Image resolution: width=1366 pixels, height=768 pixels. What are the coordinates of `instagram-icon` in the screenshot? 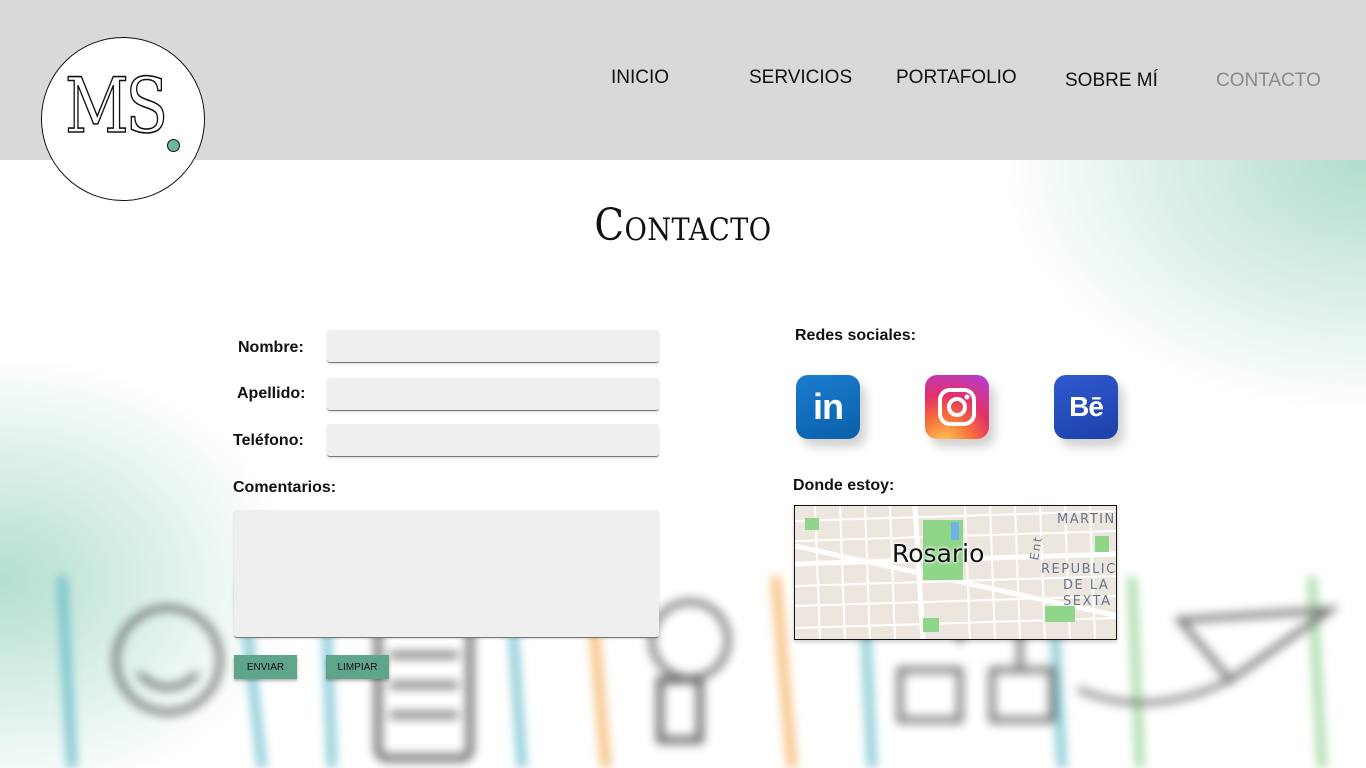 It's located at (957, 407).